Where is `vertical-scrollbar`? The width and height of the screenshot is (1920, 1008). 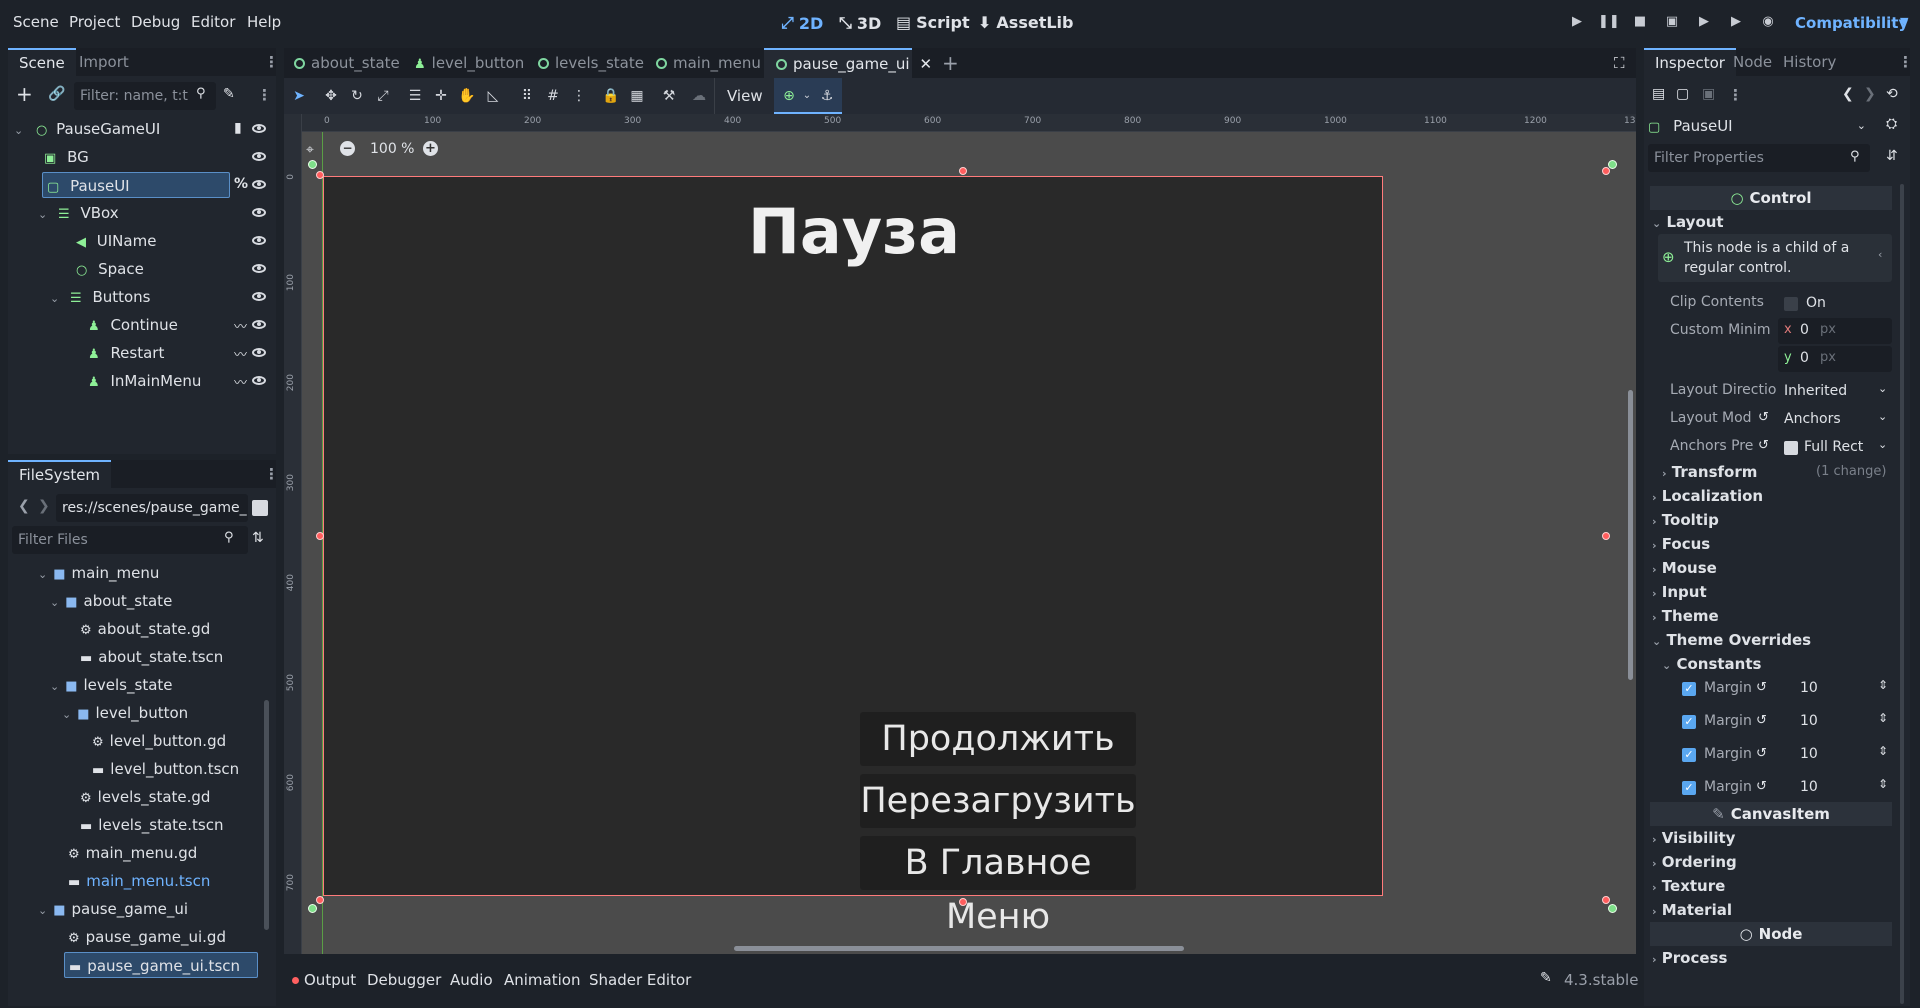 vertical-scrollbar is located at coordinates (1630, 535).